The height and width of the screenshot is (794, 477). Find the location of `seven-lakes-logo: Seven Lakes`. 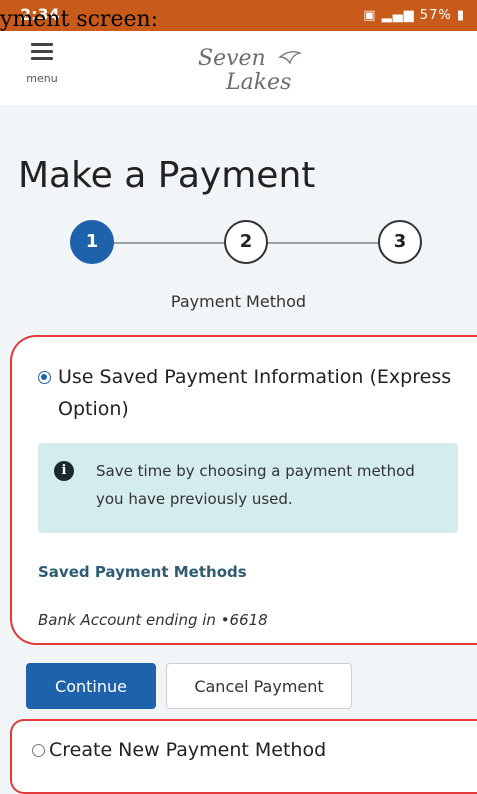

seven-lakes-logo: Seven Lakes is located at coordinates (250, 70).